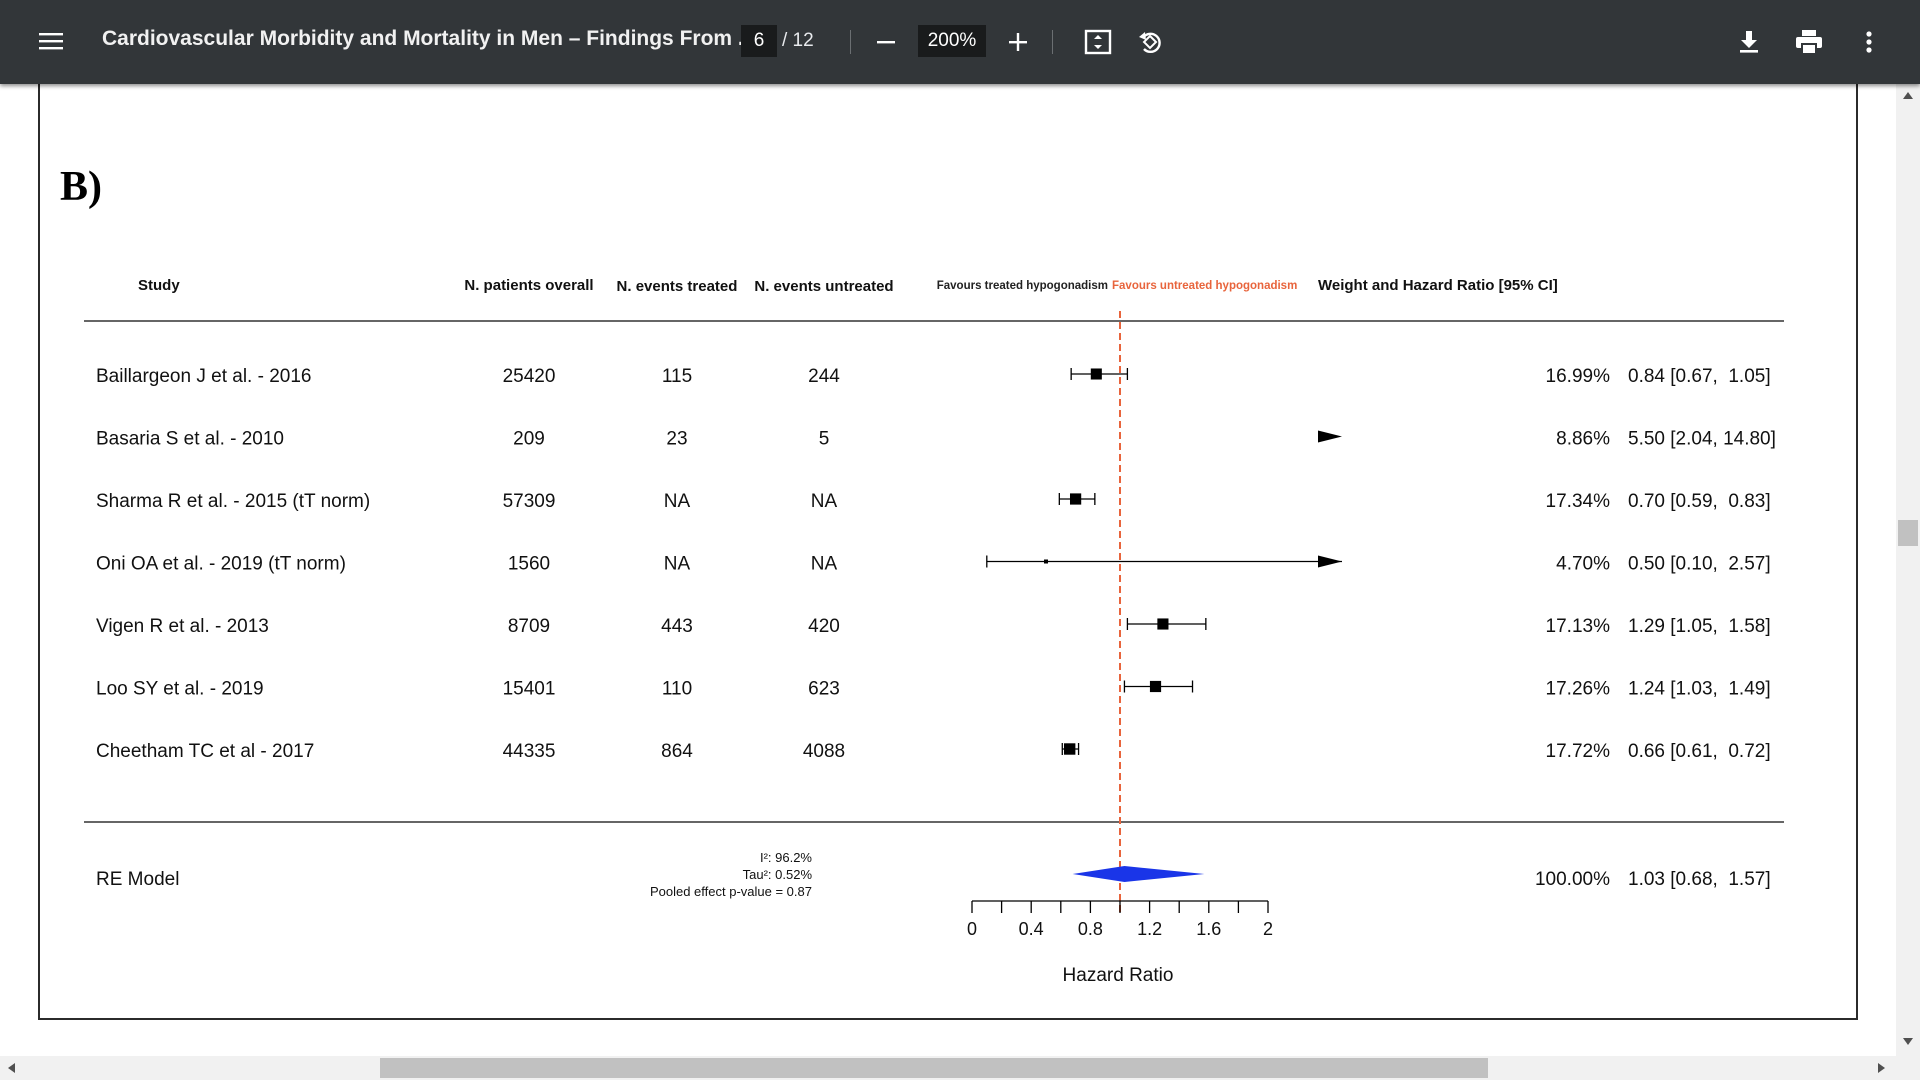 This screenshot has height=1080, width=1920. I want to click on x-tick-label: 0, so click(972, 929).